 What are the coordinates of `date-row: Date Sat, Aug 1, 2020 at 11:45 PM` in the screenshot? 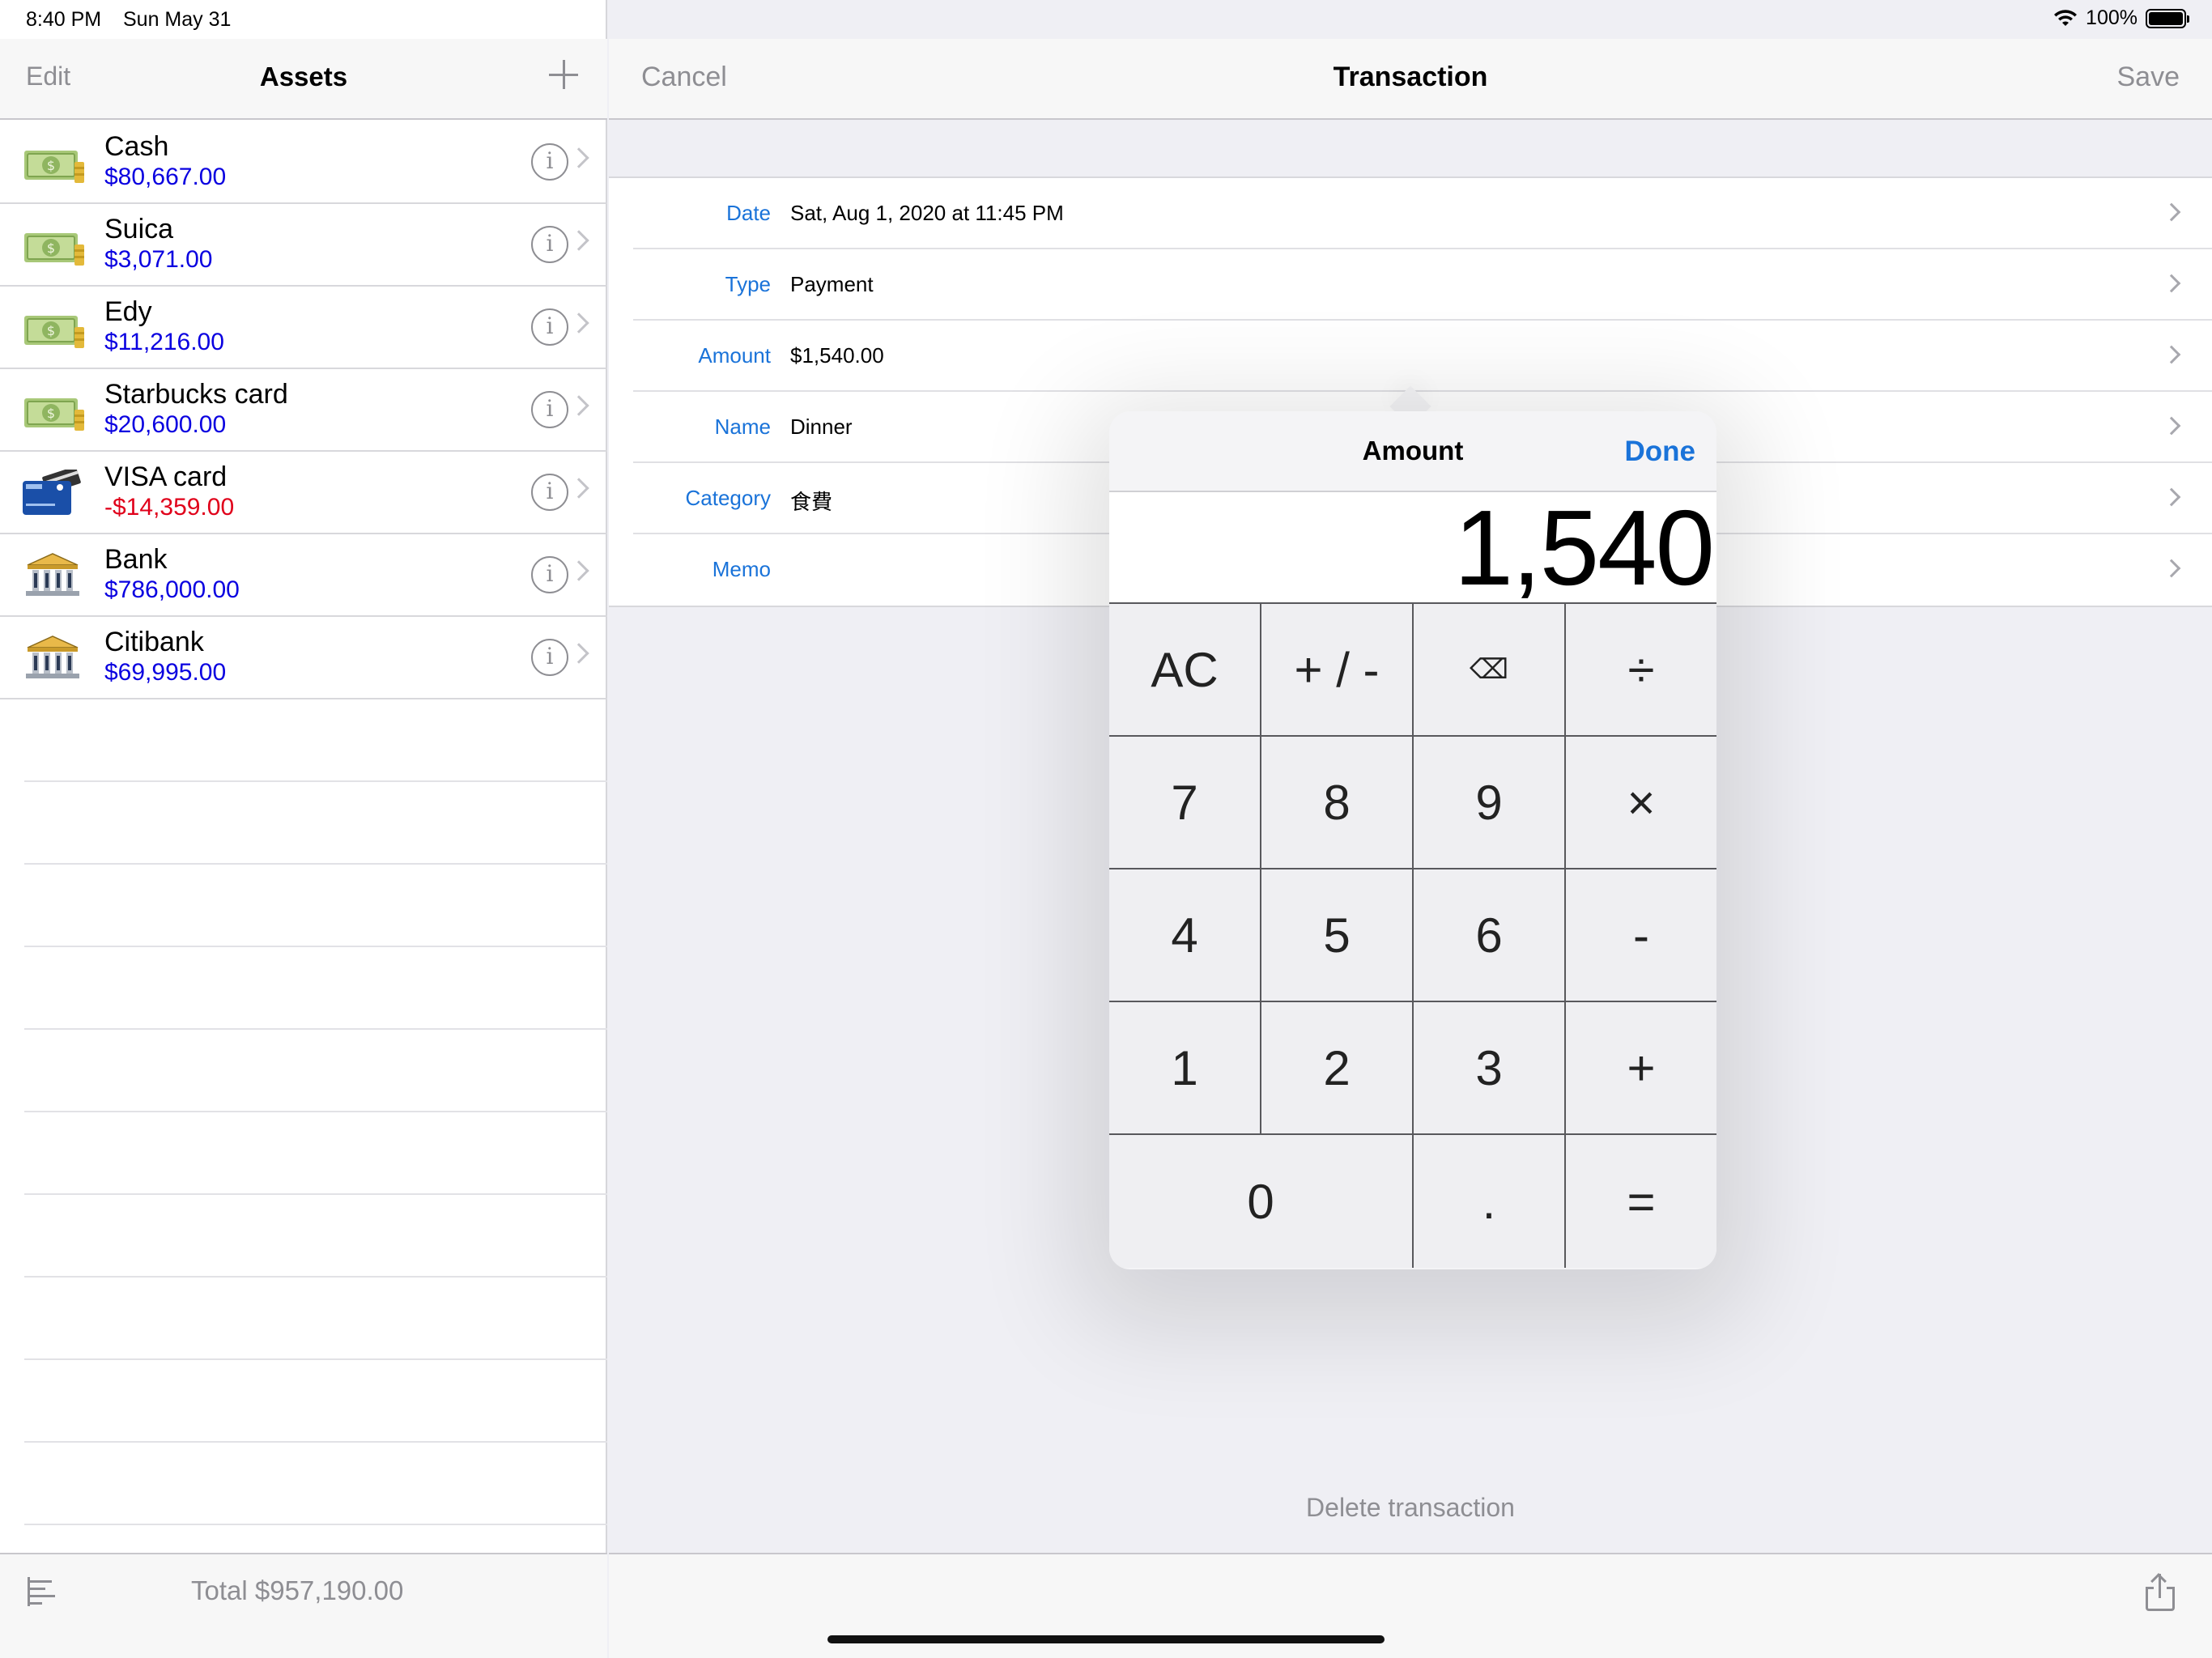 It's located at (1423, 213).